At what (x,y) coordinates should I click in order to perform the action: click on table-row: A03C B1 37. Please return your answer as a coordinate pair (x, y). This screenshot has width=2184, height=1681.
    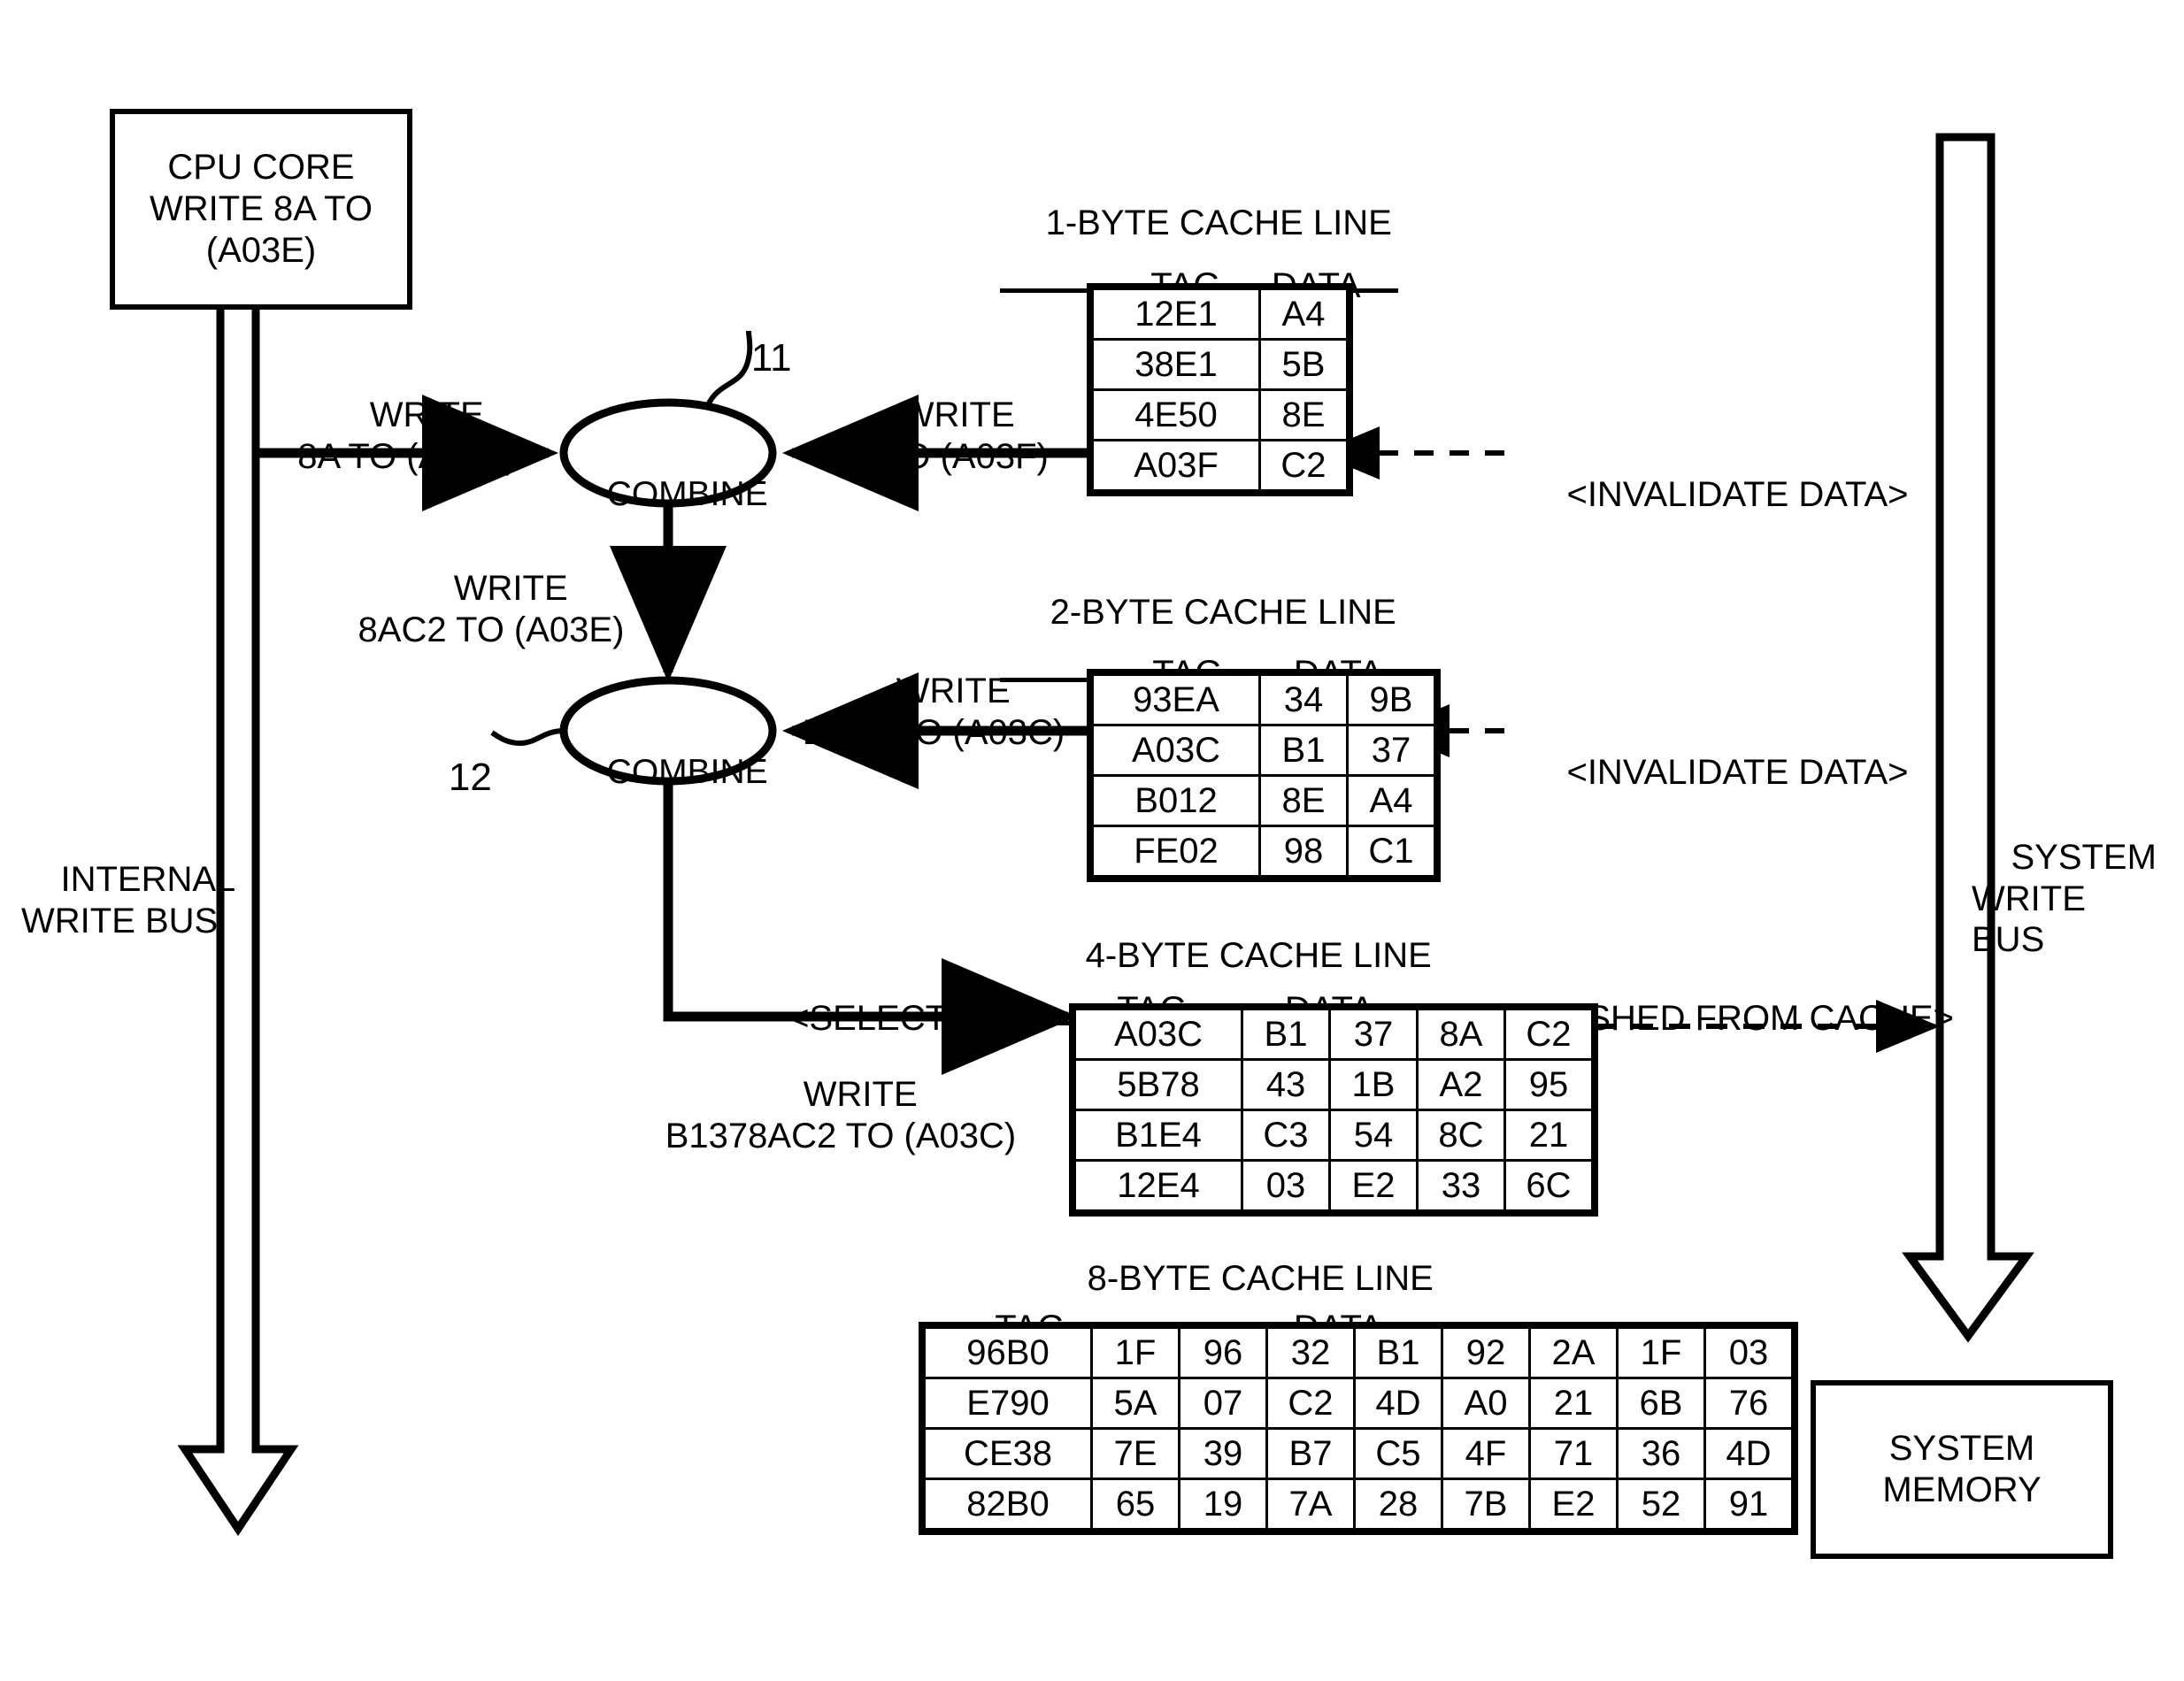
    Looking at the image, I should click on (1263, 750).